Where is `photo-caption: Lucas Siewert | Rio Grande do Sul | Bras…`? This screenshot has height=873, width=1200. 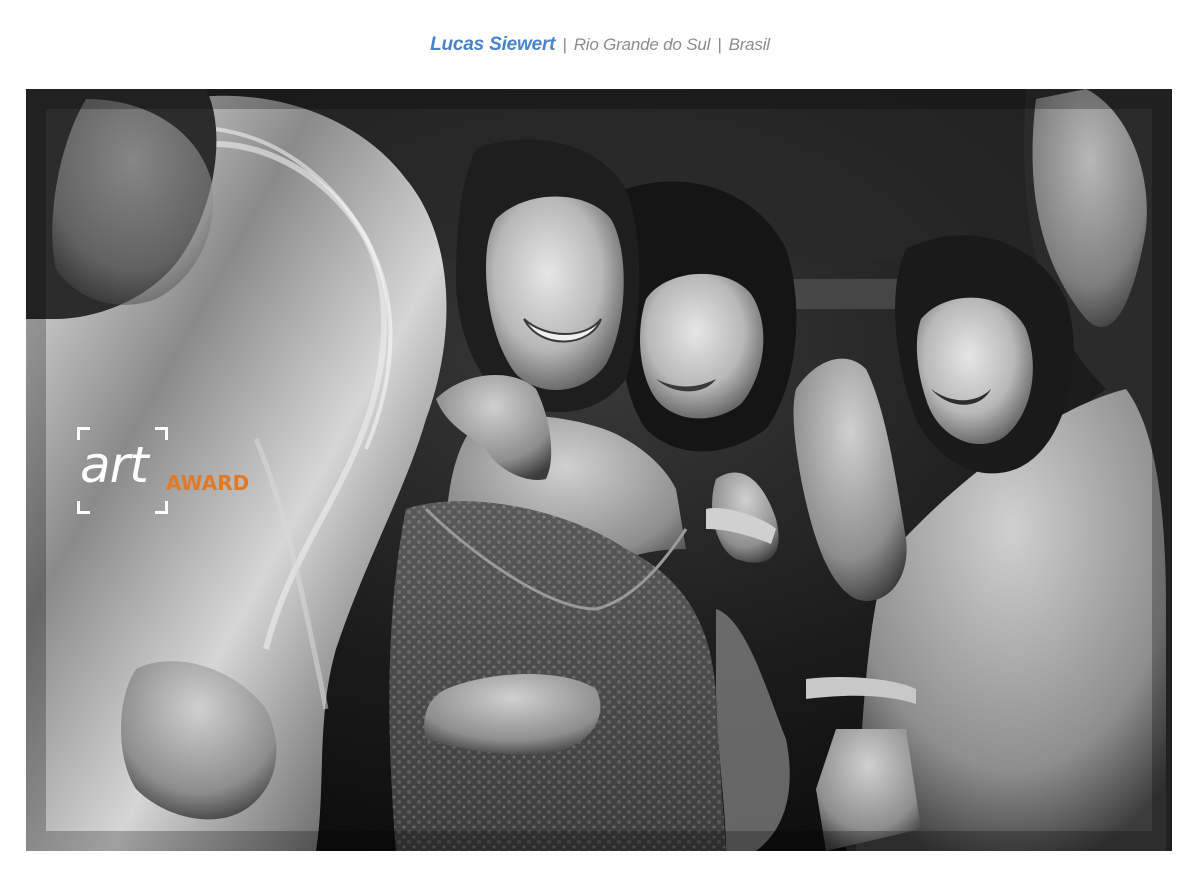
photo-caption: Lucas Siewert | Rio Grande do Sul | Bras… is located at coordinates (600, 45).